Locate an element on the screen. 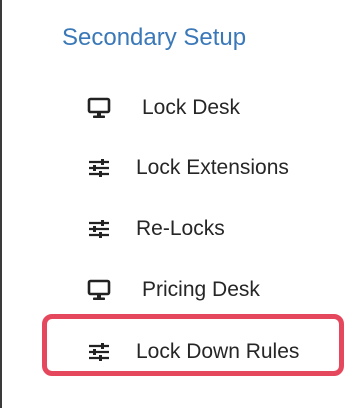  menu-item-label: Lock Down Rules is located at coordinates (218, 351).